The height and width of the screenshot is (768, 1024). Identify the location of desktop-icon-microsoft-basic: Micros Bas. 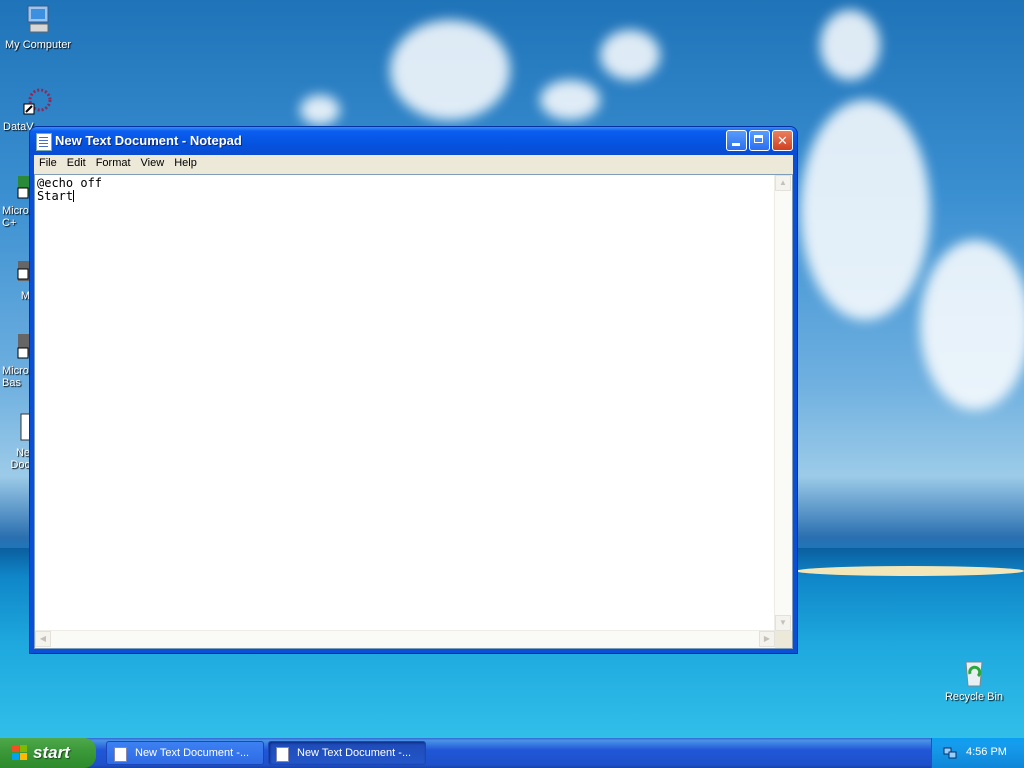
(17, 359).